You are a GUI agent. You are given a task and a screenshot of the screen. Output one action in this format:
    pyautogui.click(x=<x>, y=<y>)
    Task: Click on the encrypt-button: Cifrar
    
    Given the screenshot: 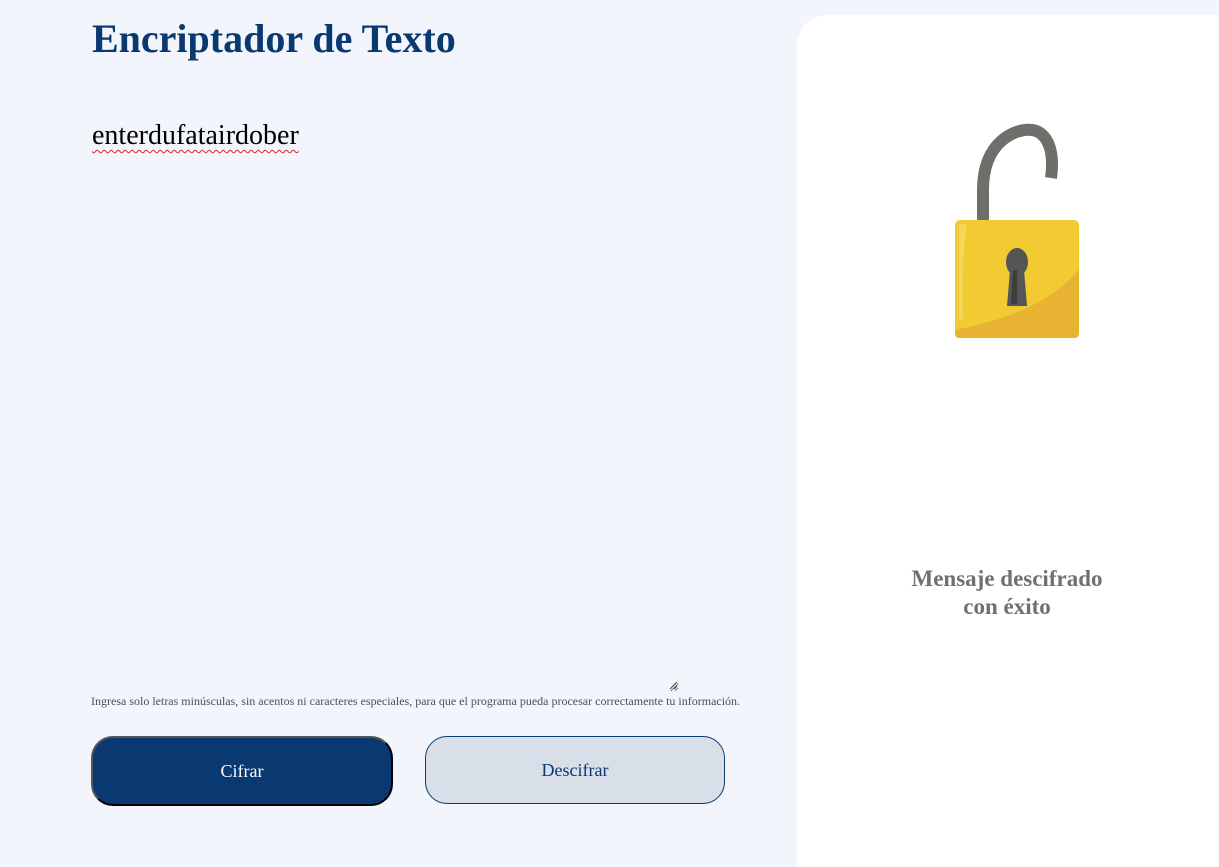 What is the action you would take?
    pyautogui.click(x=242, y=771)
    